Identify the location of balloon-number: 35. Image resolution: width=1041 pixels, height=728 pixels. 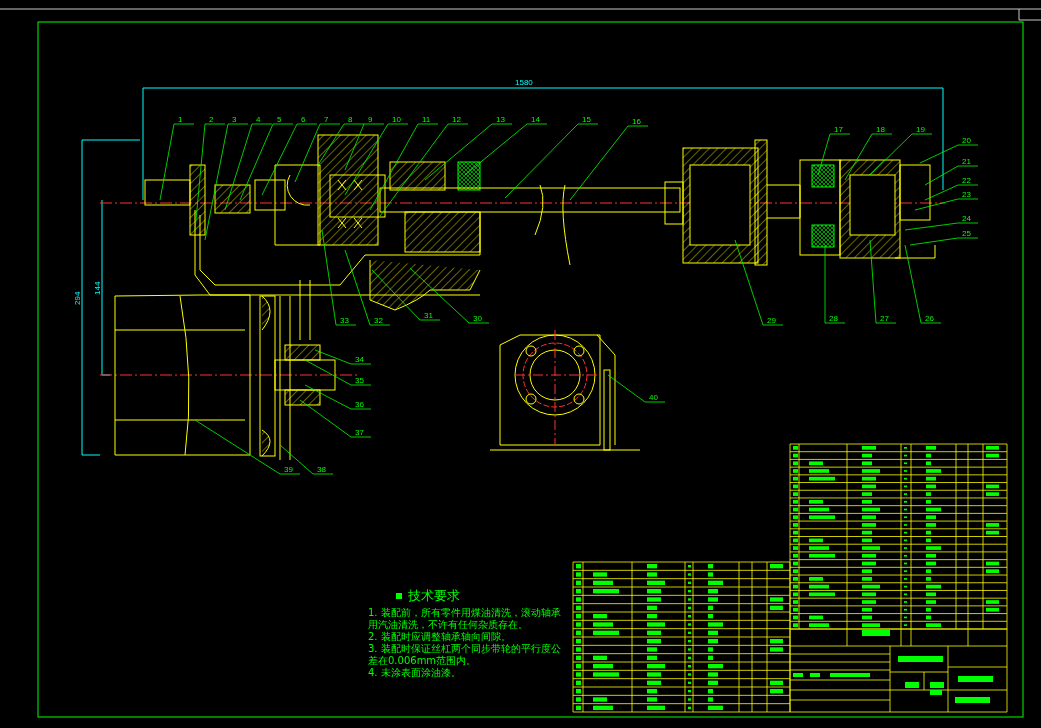
(359, 380).